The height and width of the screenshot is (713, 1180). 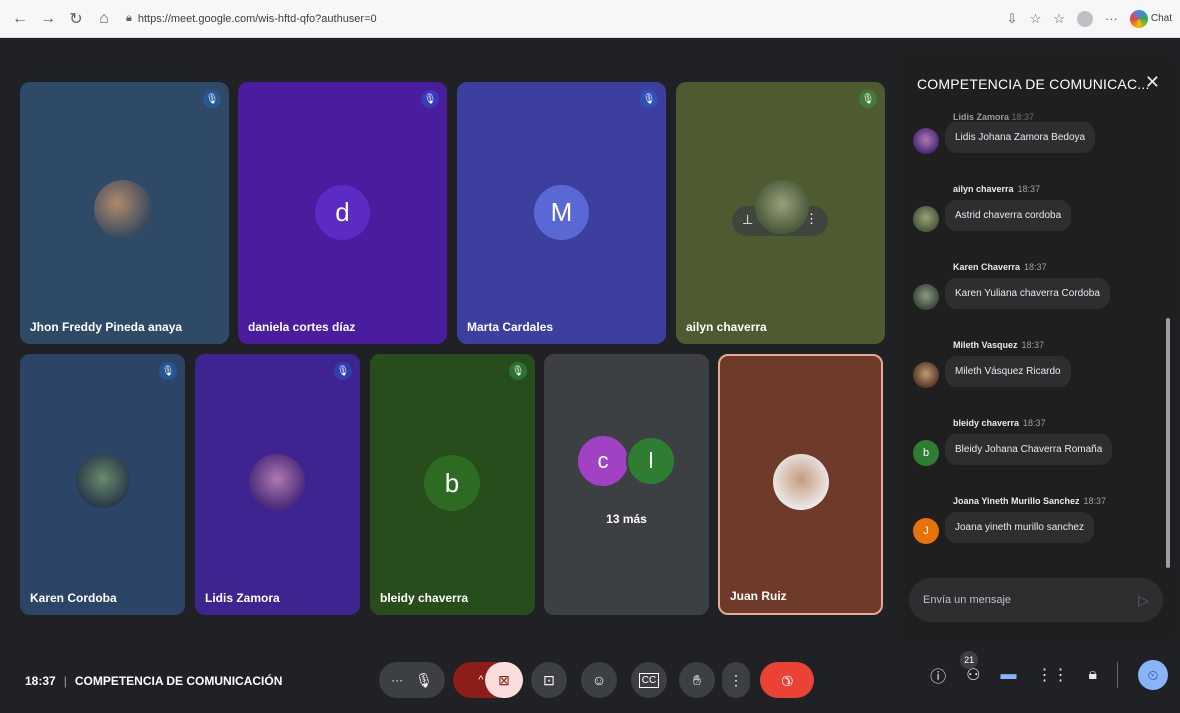 I want to click on participant-tile: Juan Ruiz, so click(x=800, y=484).